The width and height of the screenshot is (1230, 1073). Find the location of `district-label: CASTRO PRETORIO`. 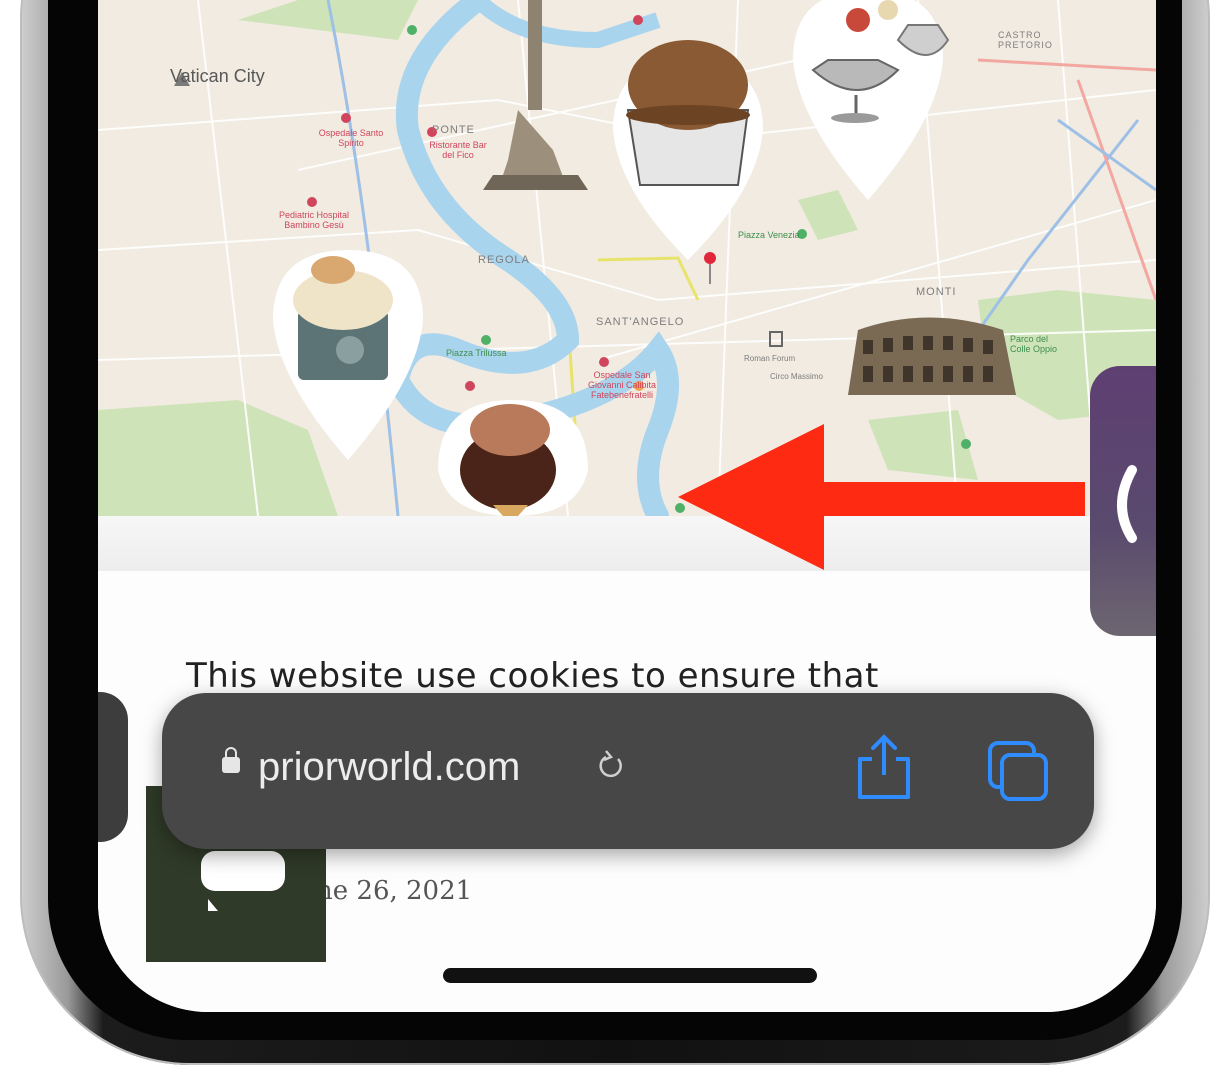

district-label: CASTRO PRETORIO is located at coordinates (1025, 40).